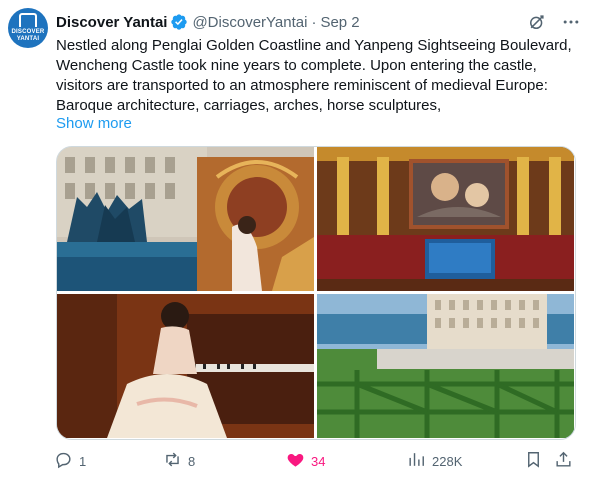  What do you see at coordinates (185, 219) in the screenshot?
I see `fountain-carriage-photo` at bounding box center [185, 219].